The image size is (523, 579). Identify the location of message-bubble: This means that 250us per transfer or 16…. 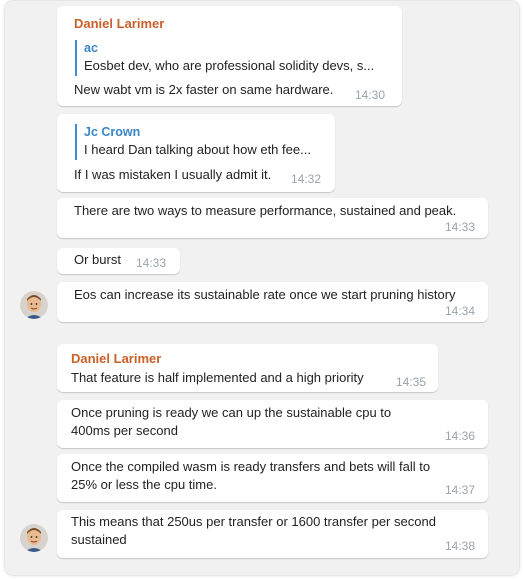
(272, 534).